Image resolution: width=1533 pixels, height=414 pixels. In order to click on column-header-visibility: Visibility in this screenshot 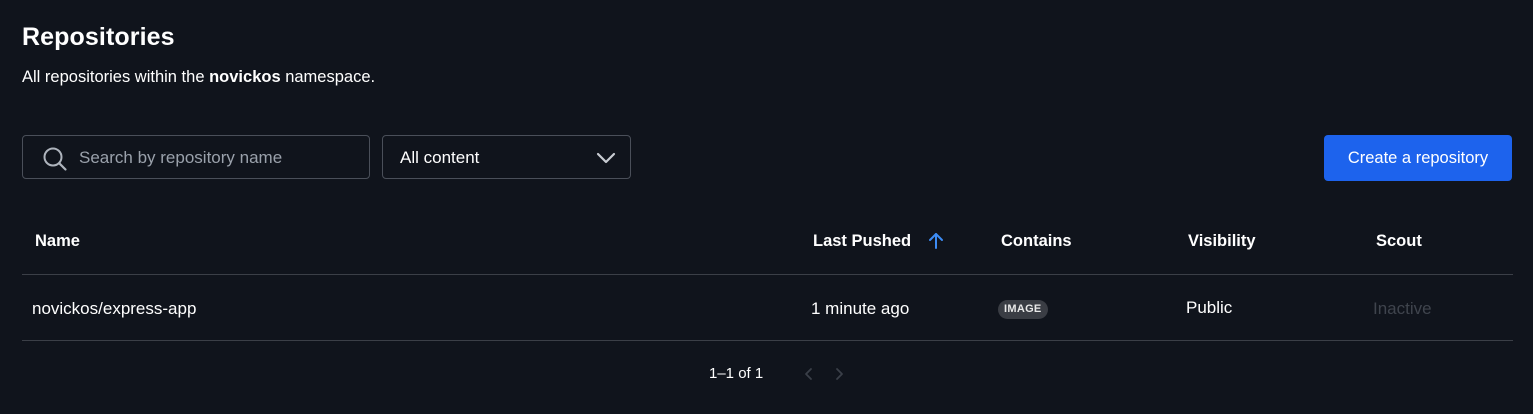, I will do `click(1222, 241)`.